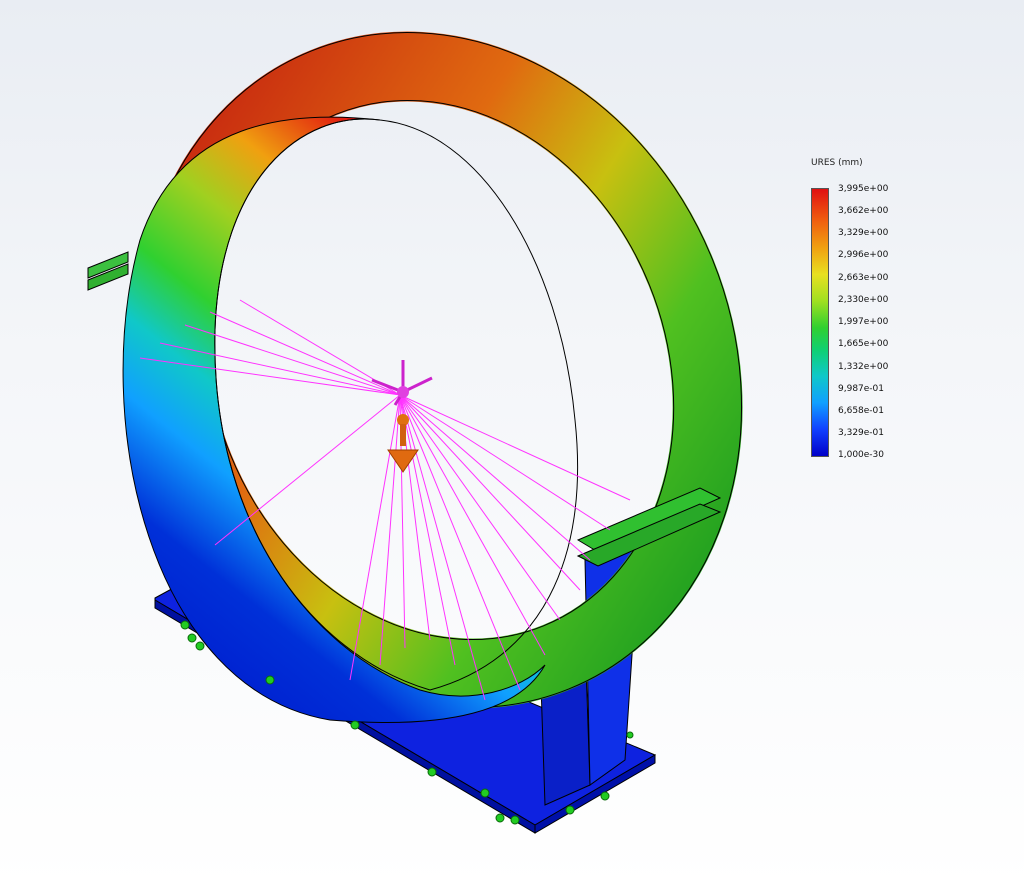 The height and width of the screenshot is (889, 1024). Describe the element at coordinates (820, 322) in the screenshot. I see `legend-color-bar` at that location.